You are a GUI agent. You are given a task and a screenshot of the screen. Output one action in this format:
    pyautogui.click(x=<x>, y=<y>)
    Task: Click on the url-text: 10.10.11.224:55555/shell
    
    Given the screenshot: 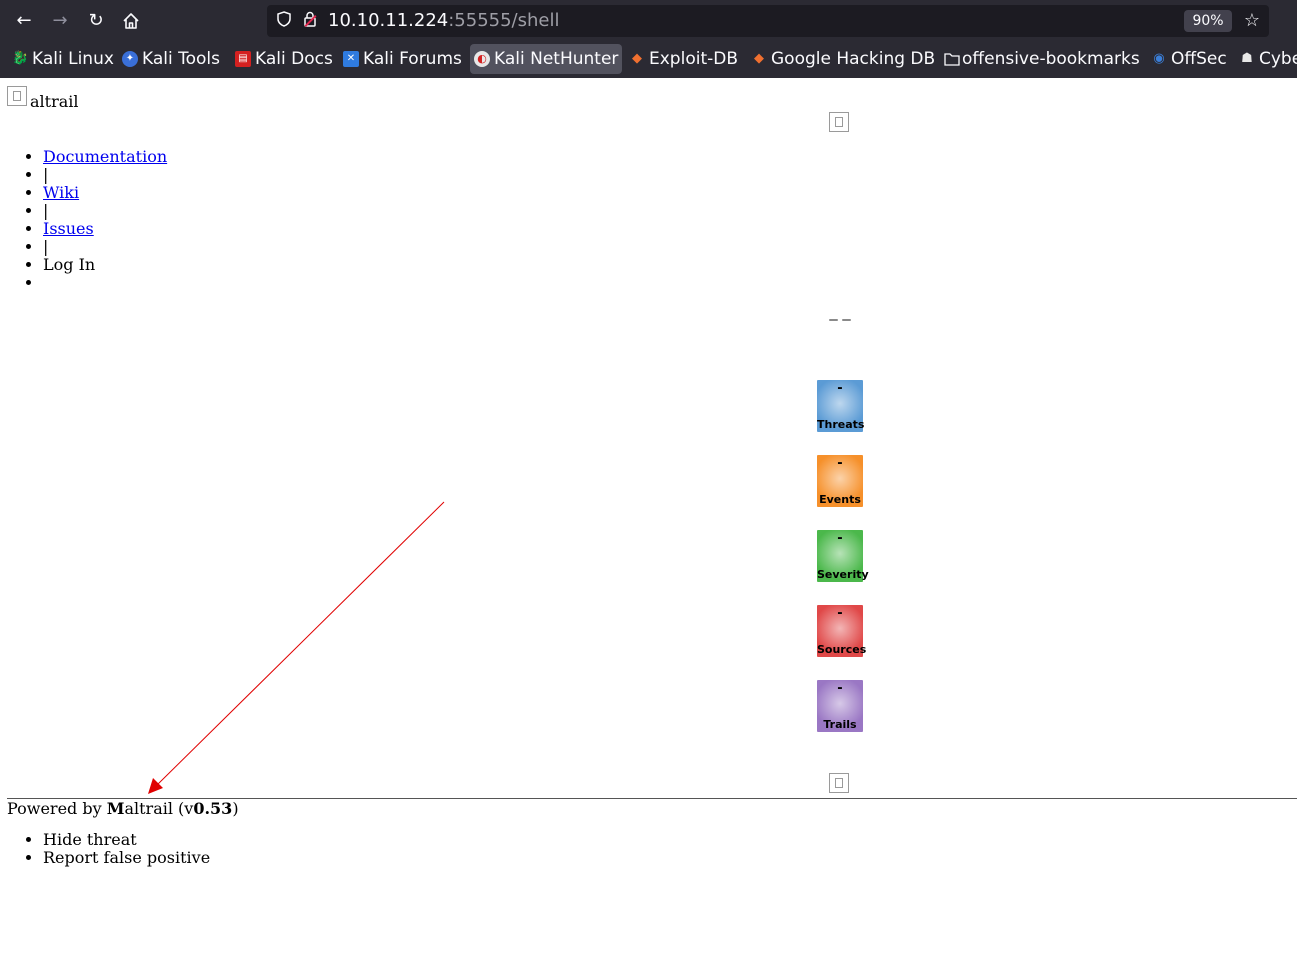 What is the action you would take?
    pyautogui.click(x=444, y=21)
    